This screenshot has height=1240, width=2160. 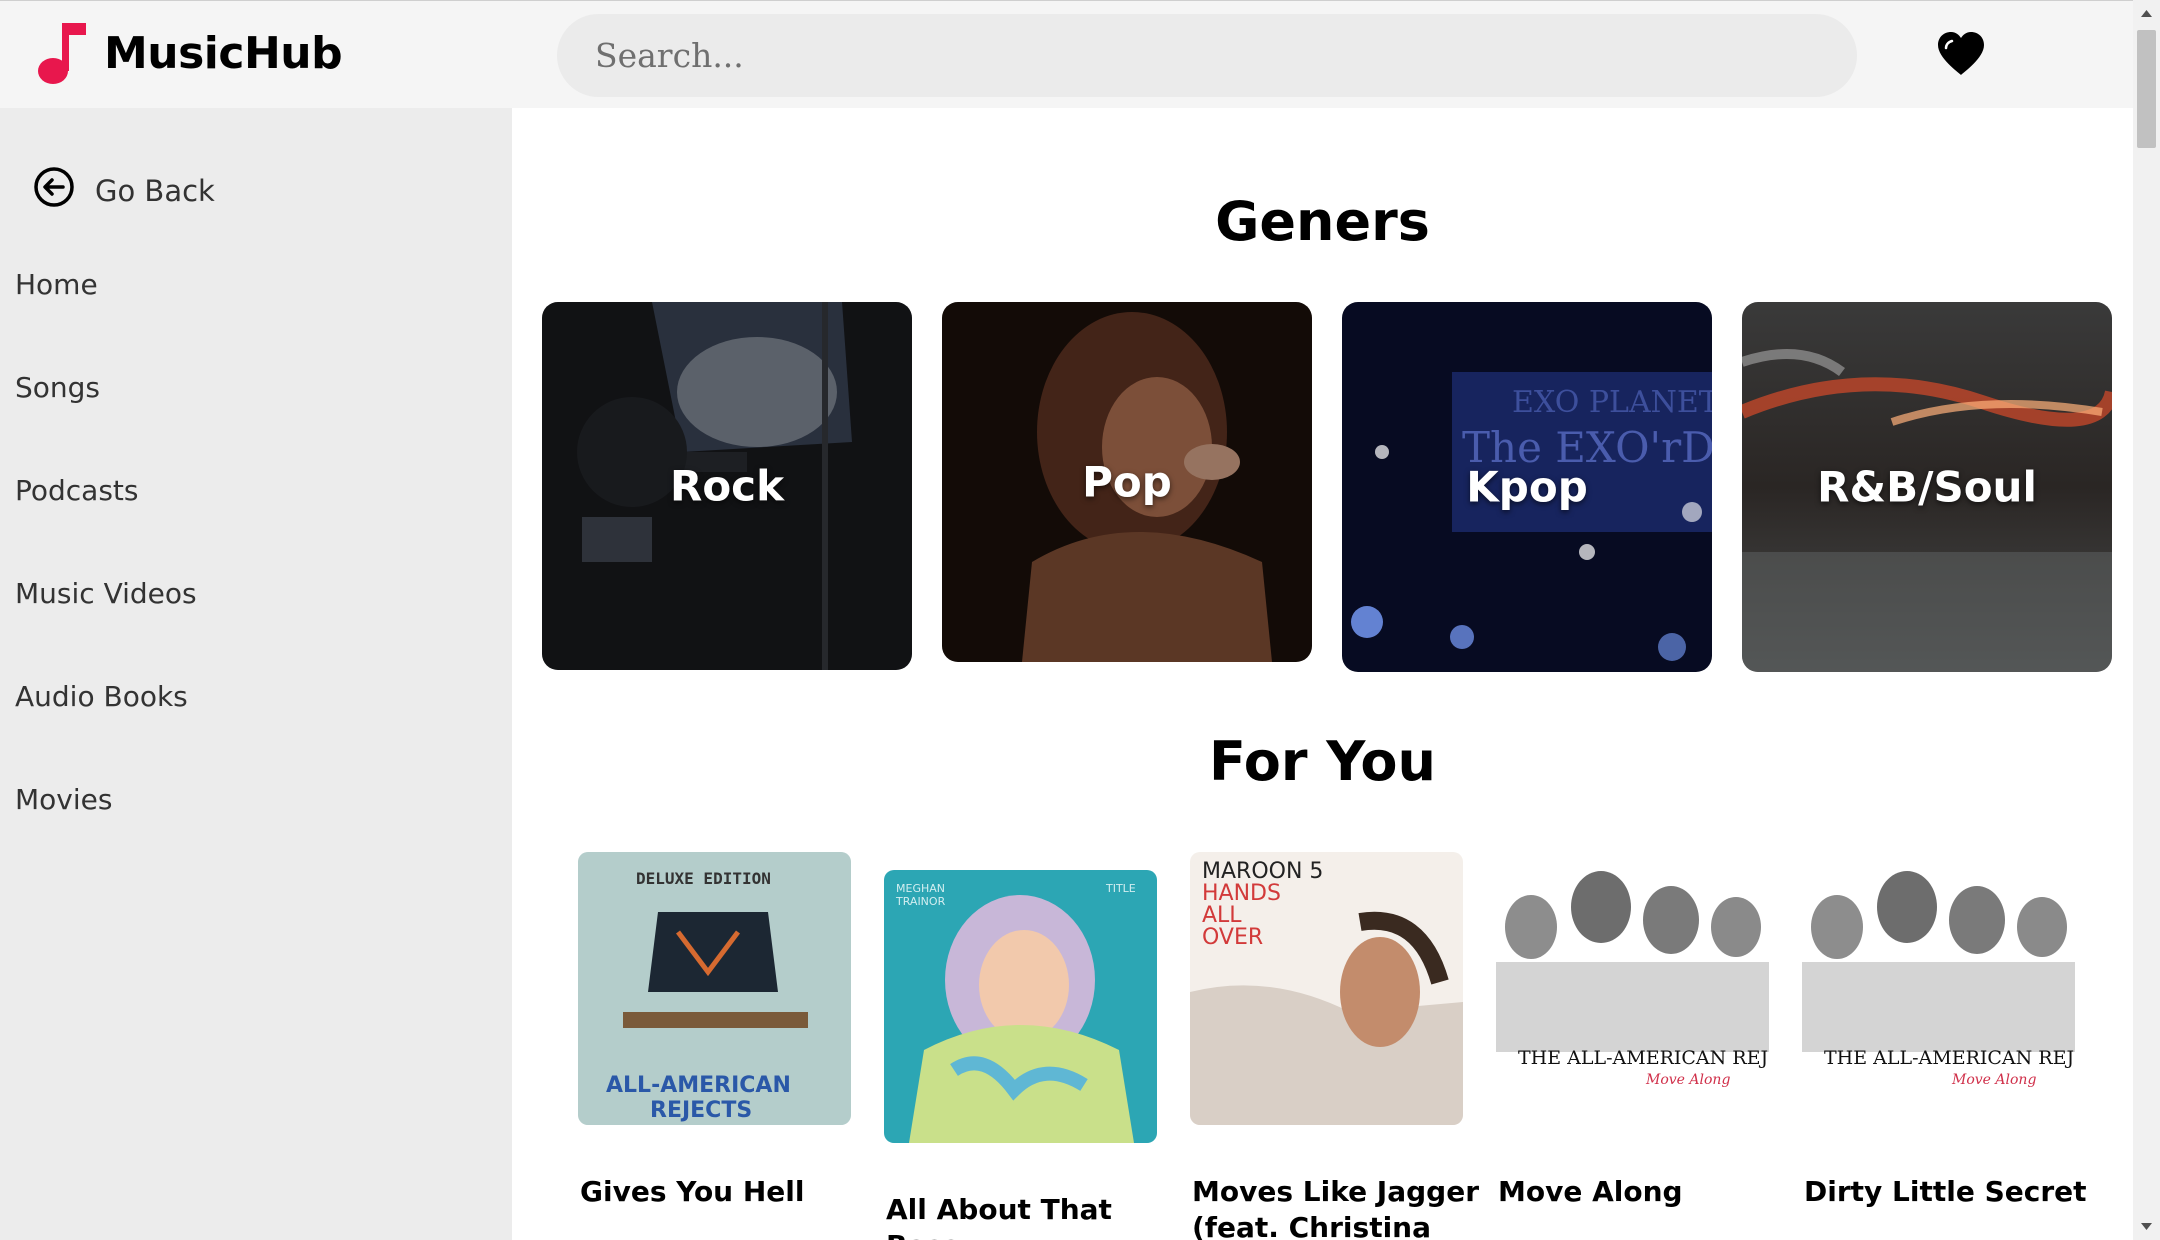 I want to click on song-title: Moves Like Jagger (feat. Christina, so click(x=1335, y=1207).